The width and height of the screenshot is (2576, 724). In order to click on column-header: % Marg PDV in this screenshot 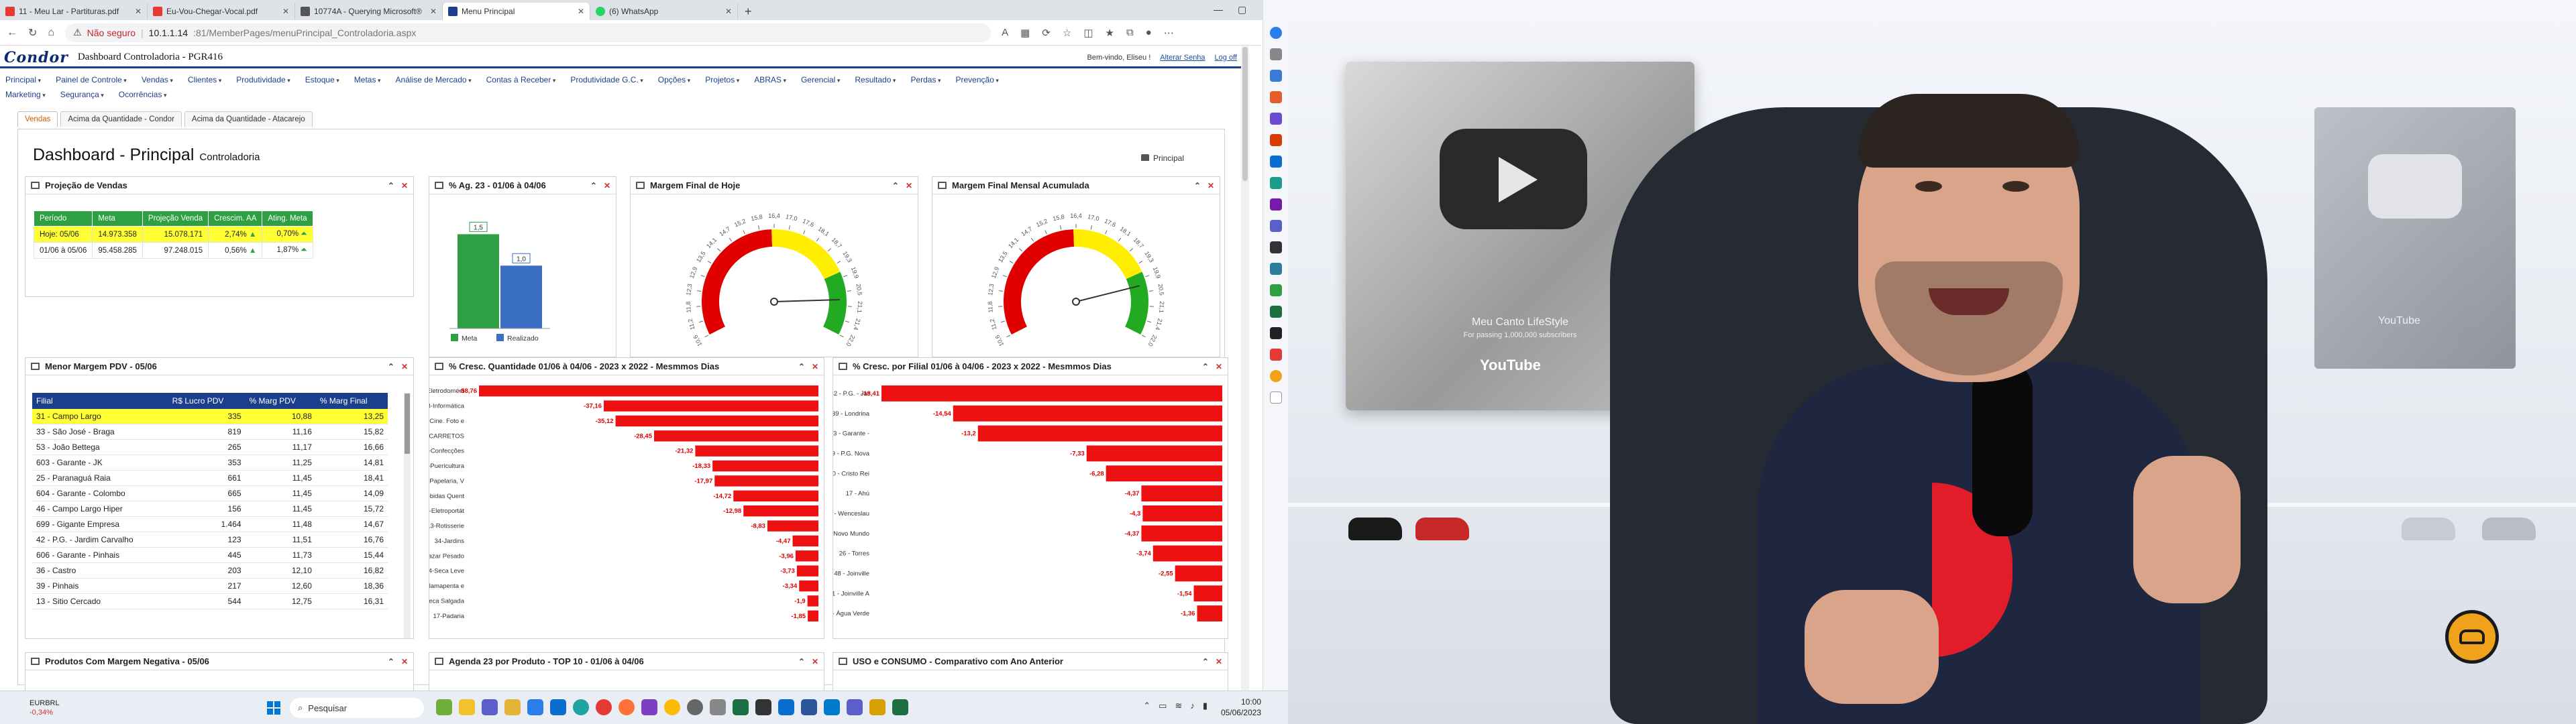, I will do `click(280, 401)`.